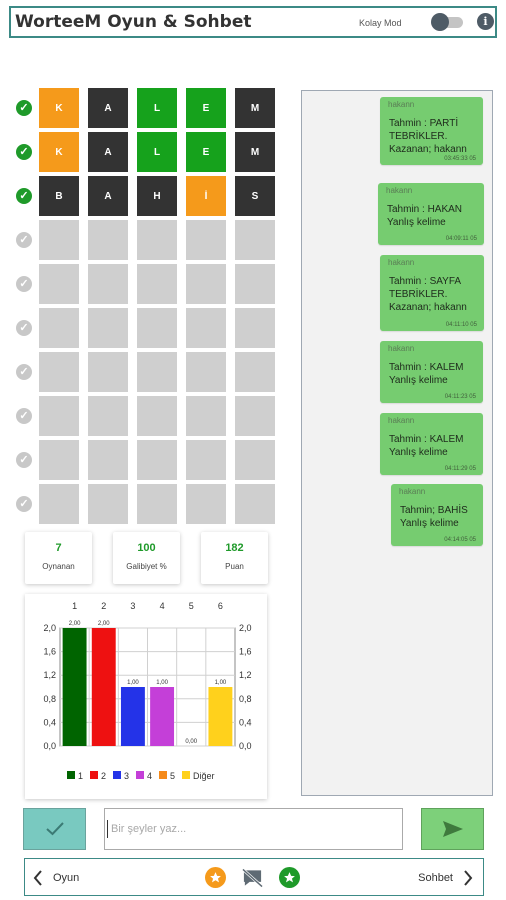  Describe the element at coordinates (255, 196) in the screenshot. I see `letter-tile: S` at that location.